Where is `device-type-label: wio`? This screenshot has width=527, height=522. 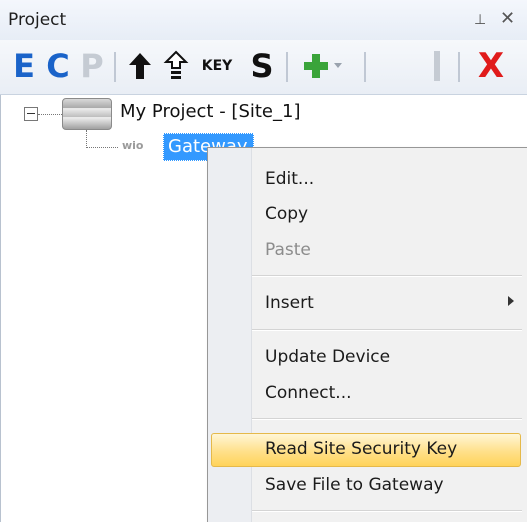
device-type-label: wio is located at coordinates (133, 145).